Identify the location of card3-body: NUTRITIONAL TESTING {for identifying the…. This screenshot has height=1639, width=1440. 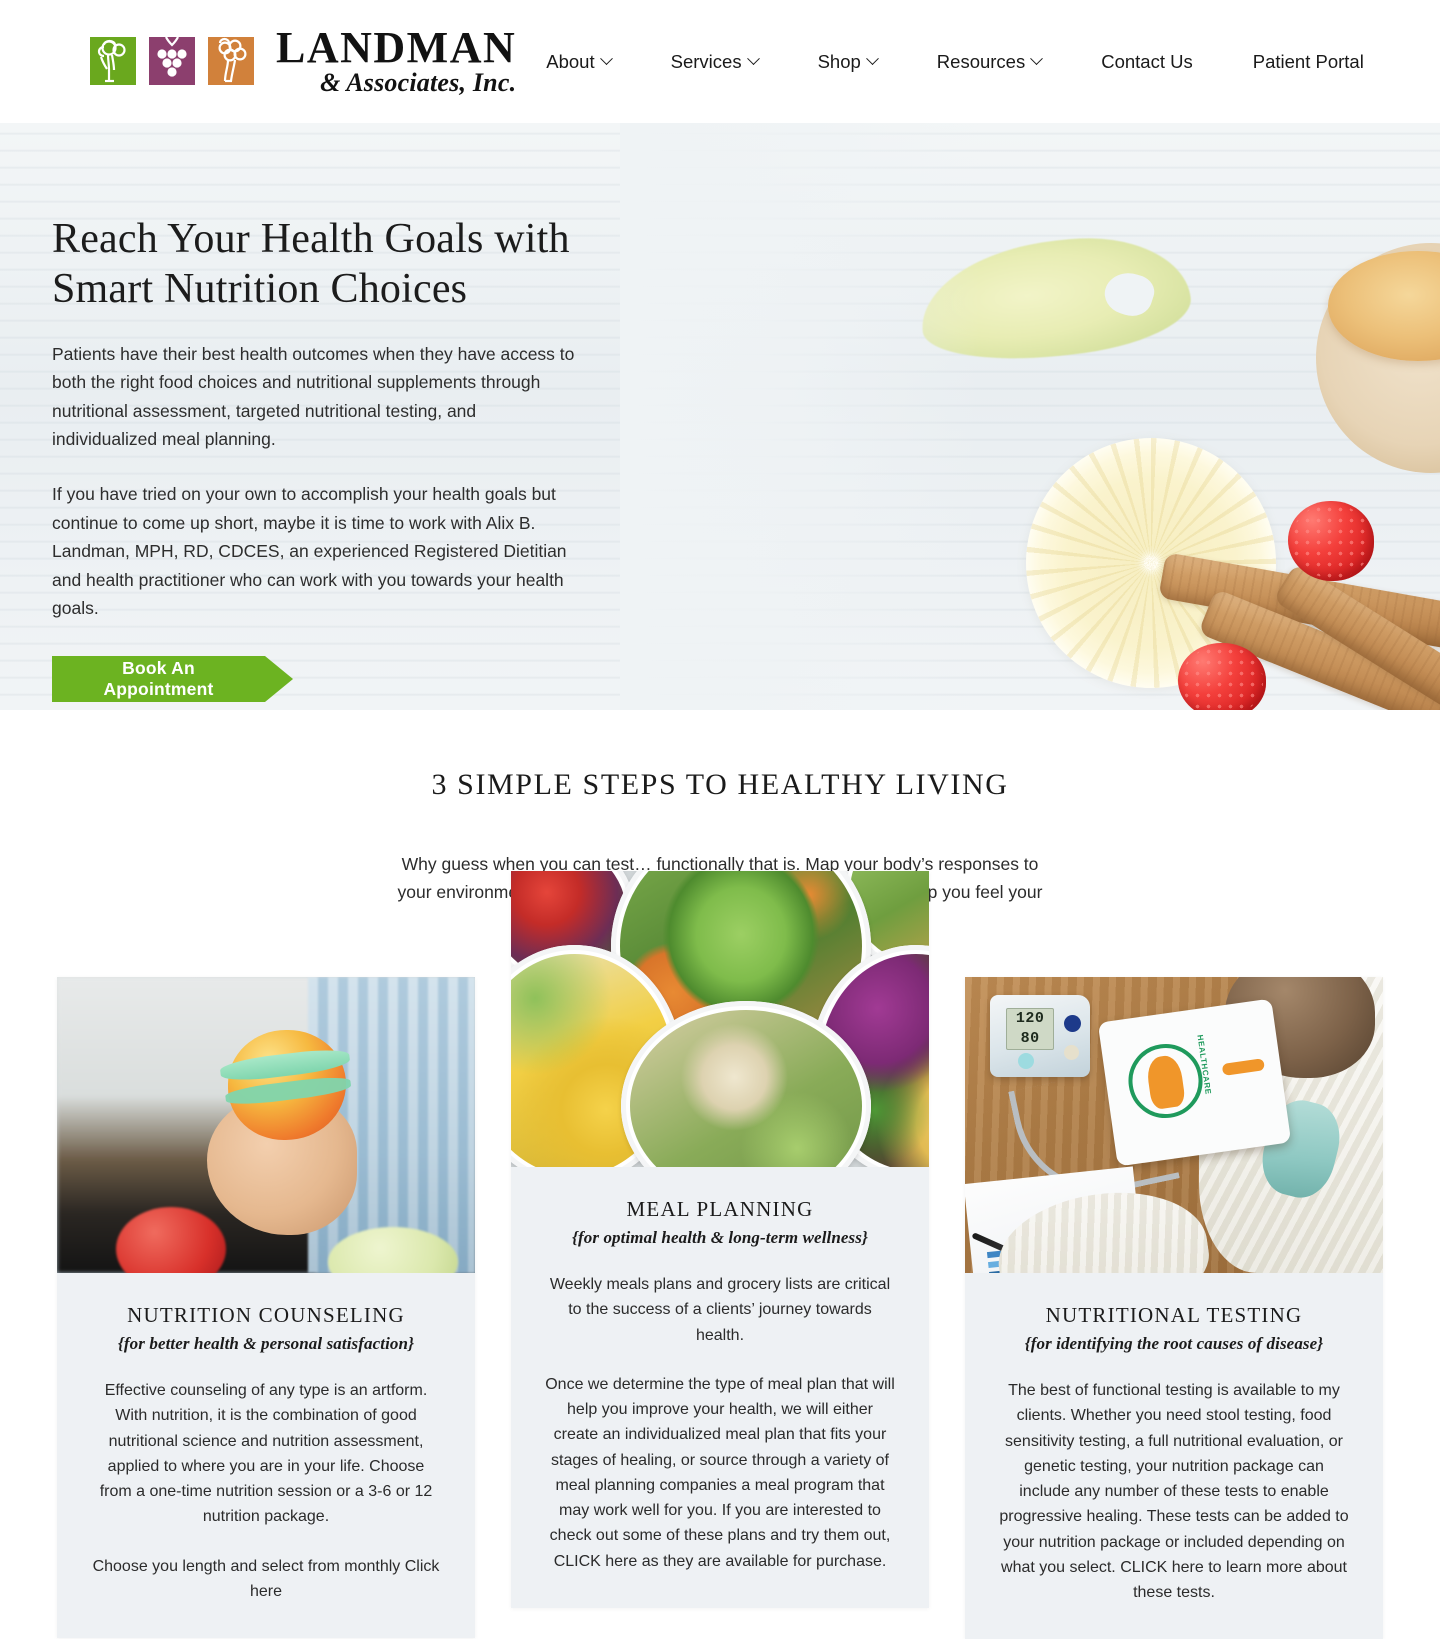
(1174, 1456).